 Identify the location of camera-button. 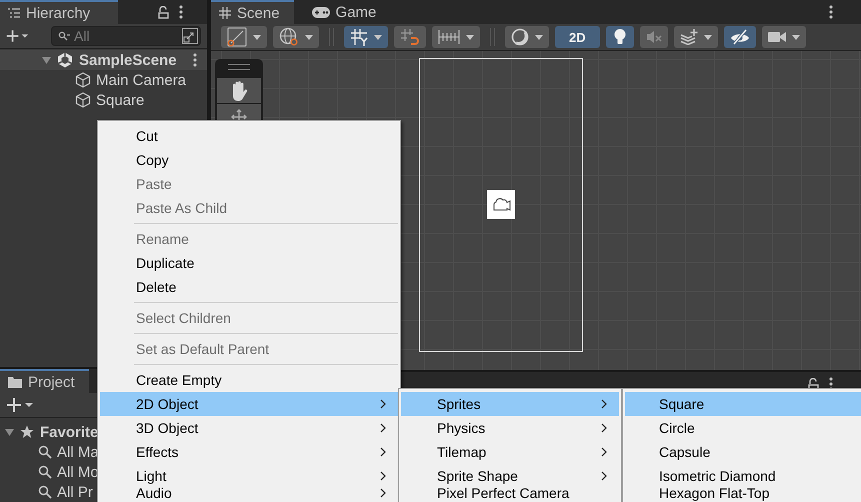
(784, 37).